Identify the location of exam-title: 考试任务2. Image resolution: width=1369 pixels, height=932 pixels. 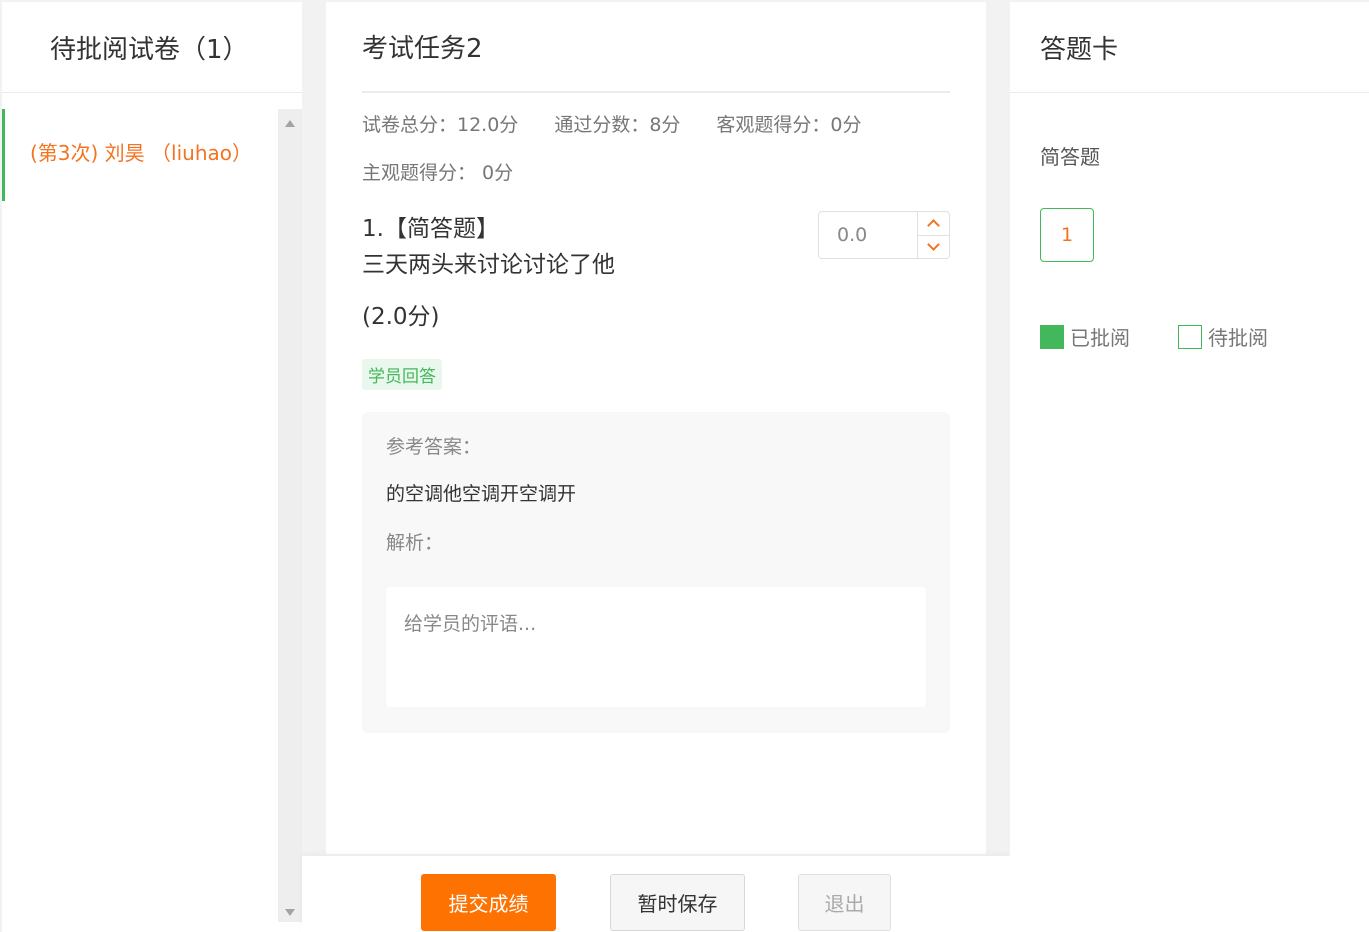
(656, 47).